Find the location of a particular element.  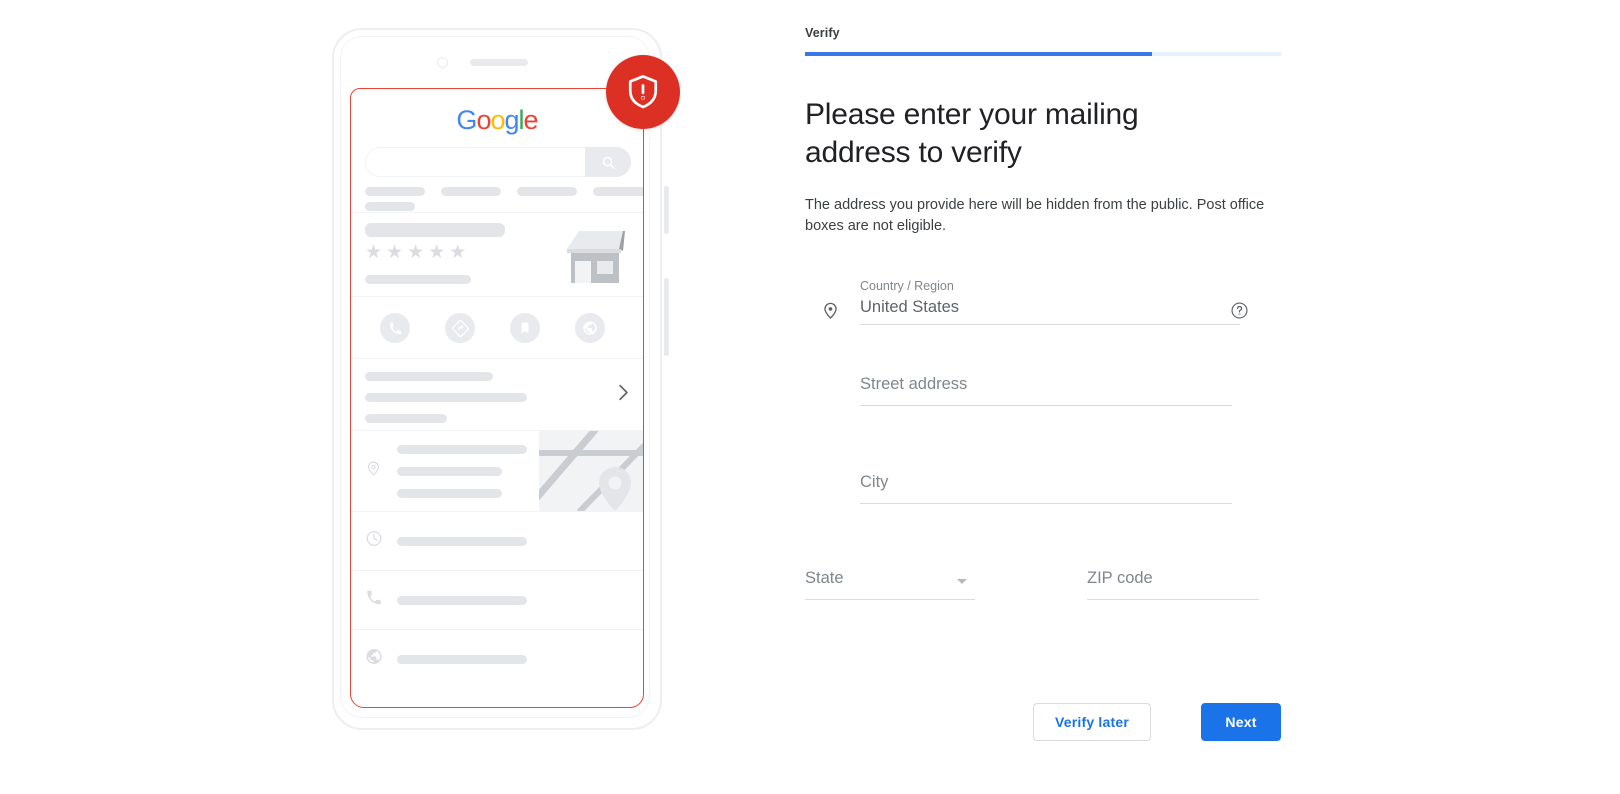

phone-business-card: ★ ★ ★ ★ ★ is located at coordinates (497, 255).